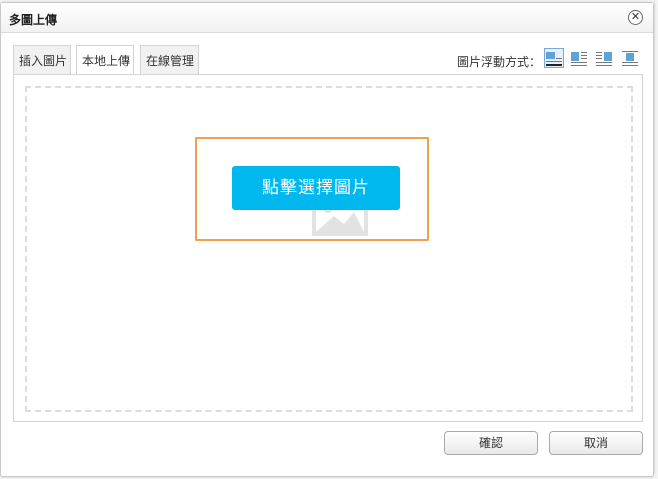  Describe the element at coordinates (105, 60) in the screenshot. I see `tab-local-upload: 本地上傳` at that location.